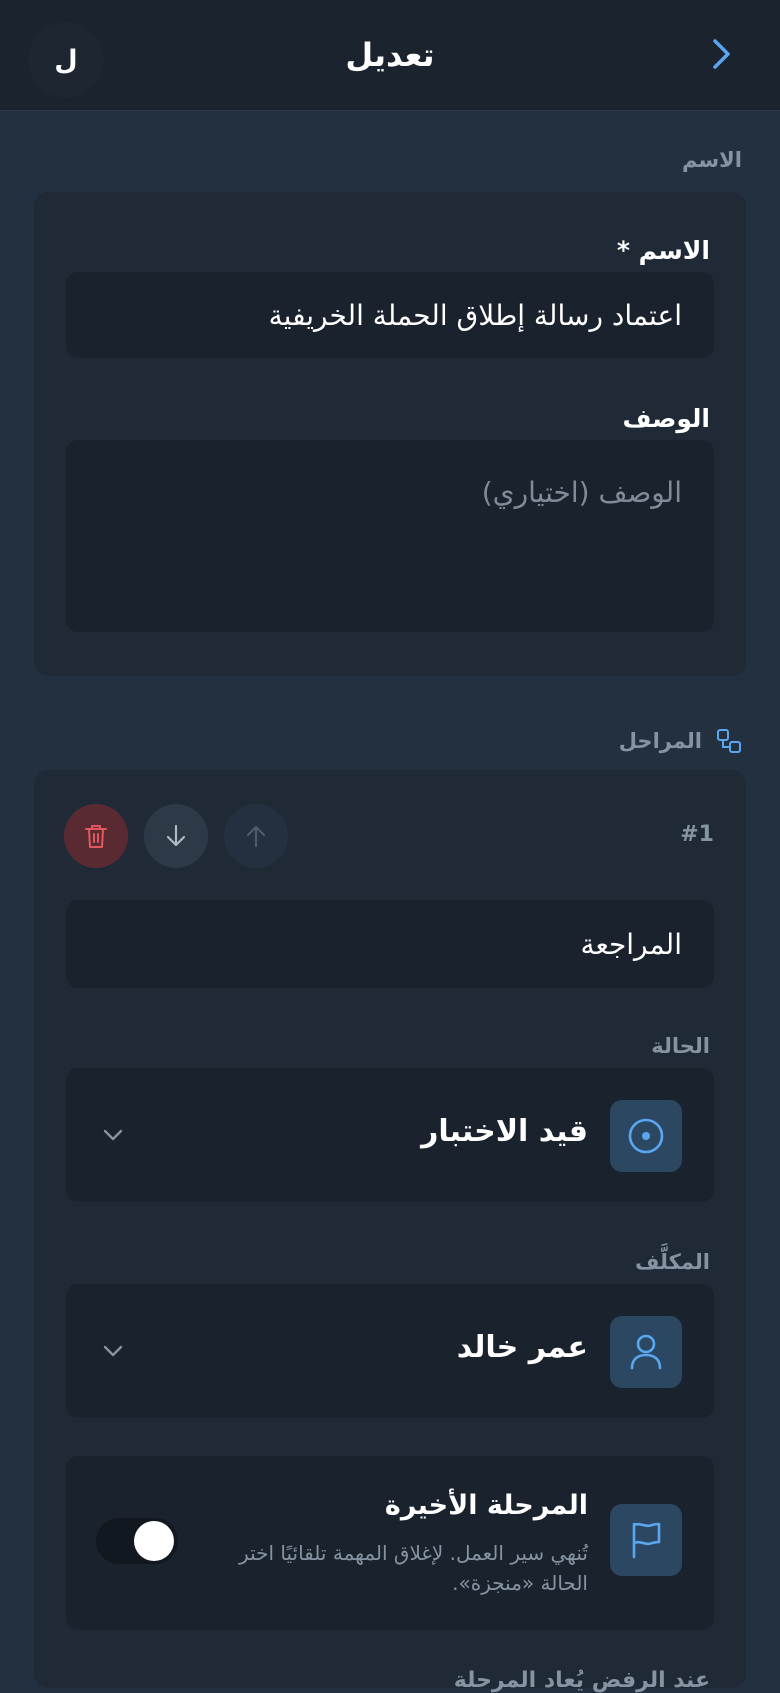 Image resolution: width=780 pixels, height=1693 pixels. Describe the element at coordinates (672, 1262) in the screenshot. I see `assignee-label: المكلَّف` at that location.